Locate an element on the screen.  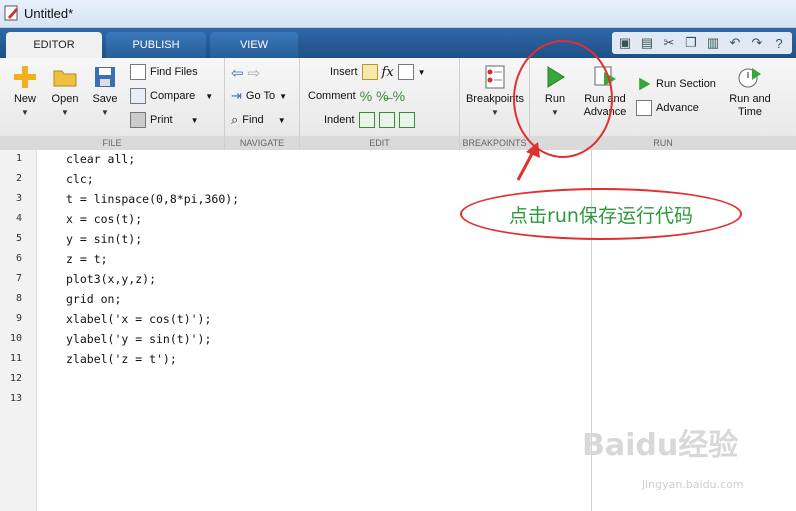
save-label: Save is located at coordinates (105, 99).